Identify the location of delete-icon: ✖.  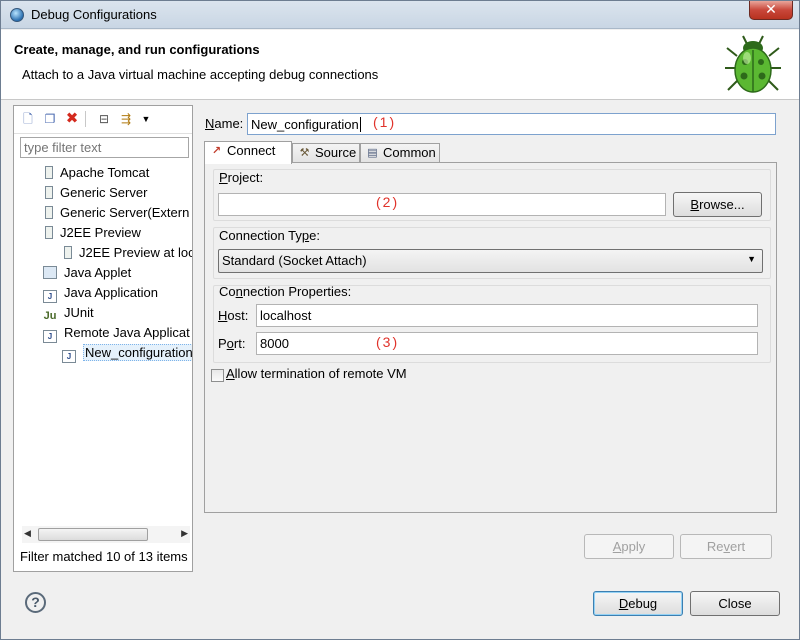
(72, 119).